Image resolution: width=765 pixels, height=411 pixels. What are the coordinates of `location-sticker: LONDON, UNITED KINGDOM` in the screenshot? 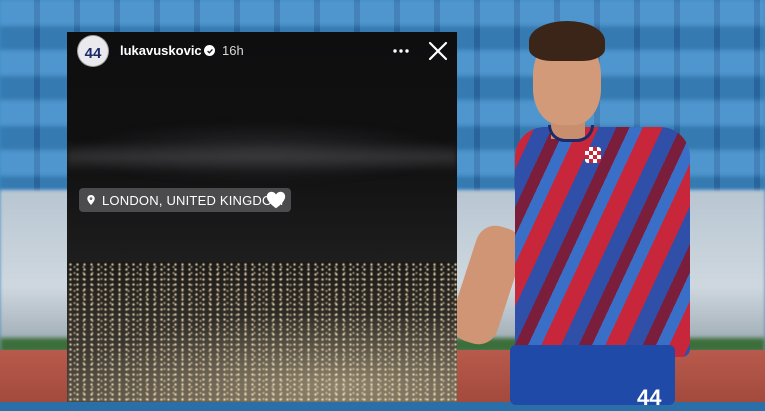 It's located at (185, 200).